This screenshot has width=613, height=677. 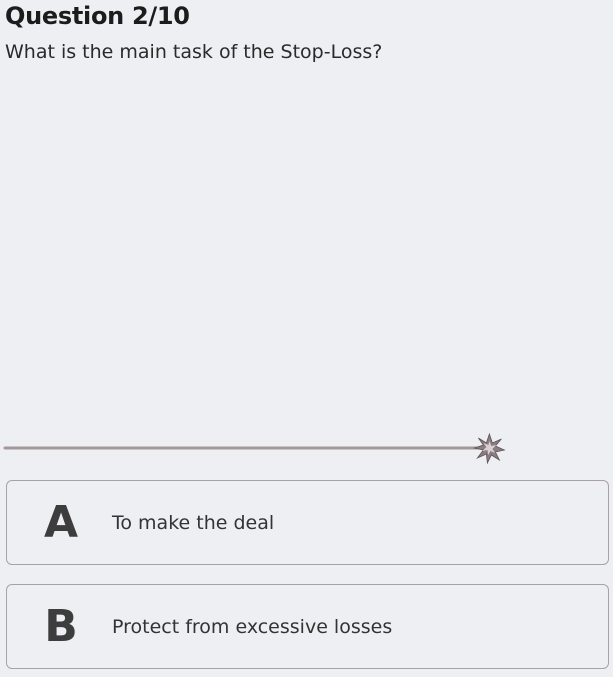 I want to click on answer-letter: A, so click(x=61, y=522).